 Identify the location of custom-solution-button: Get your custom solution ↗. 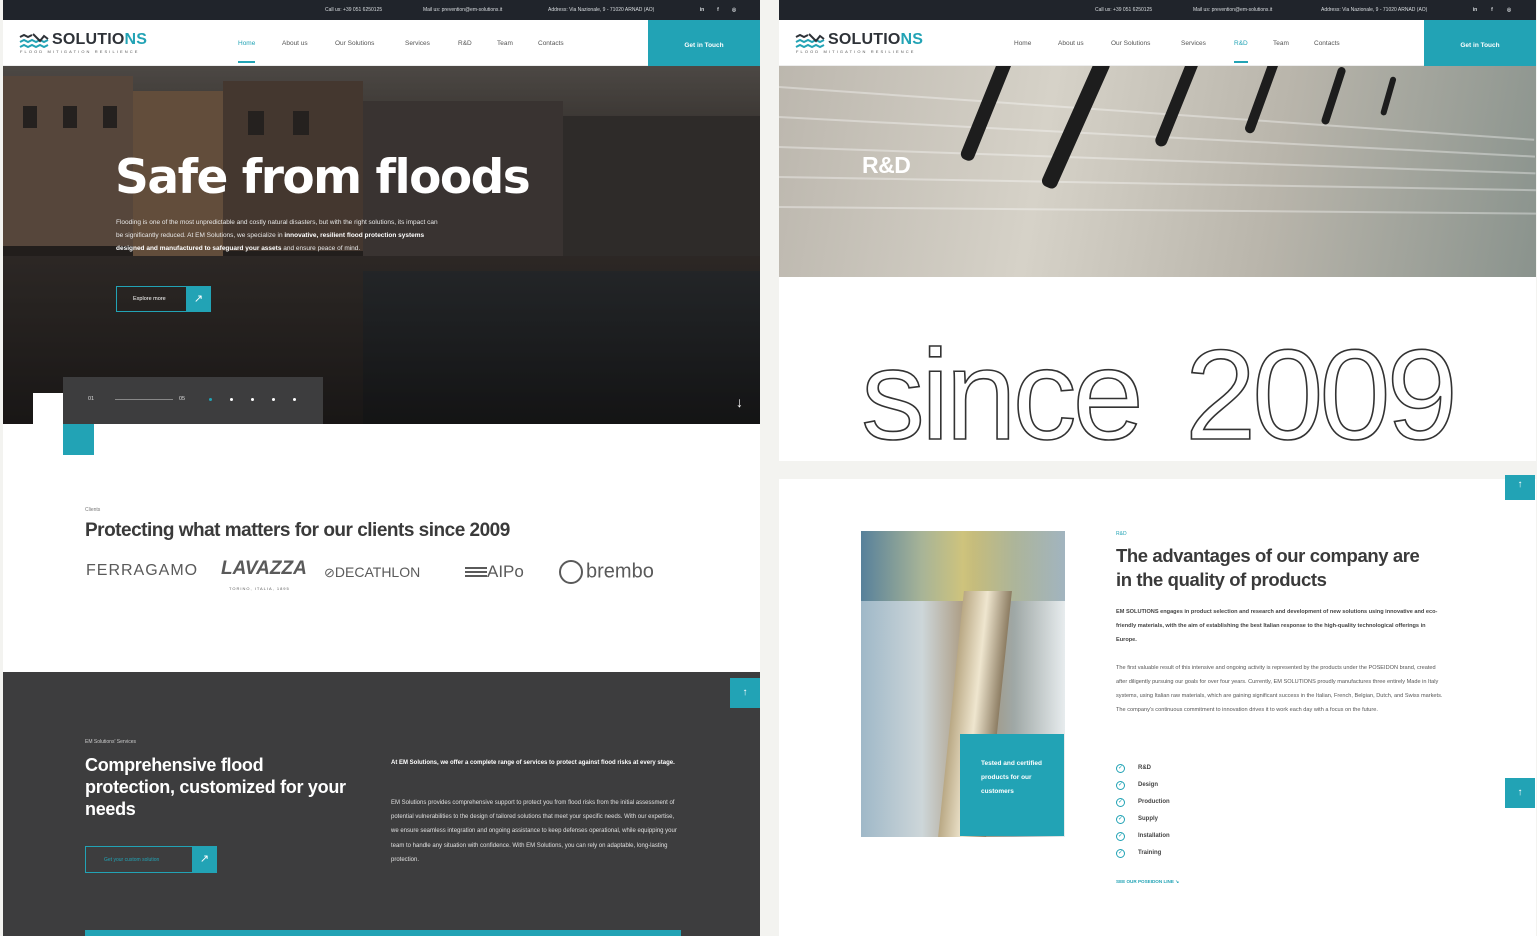
(151, 859).